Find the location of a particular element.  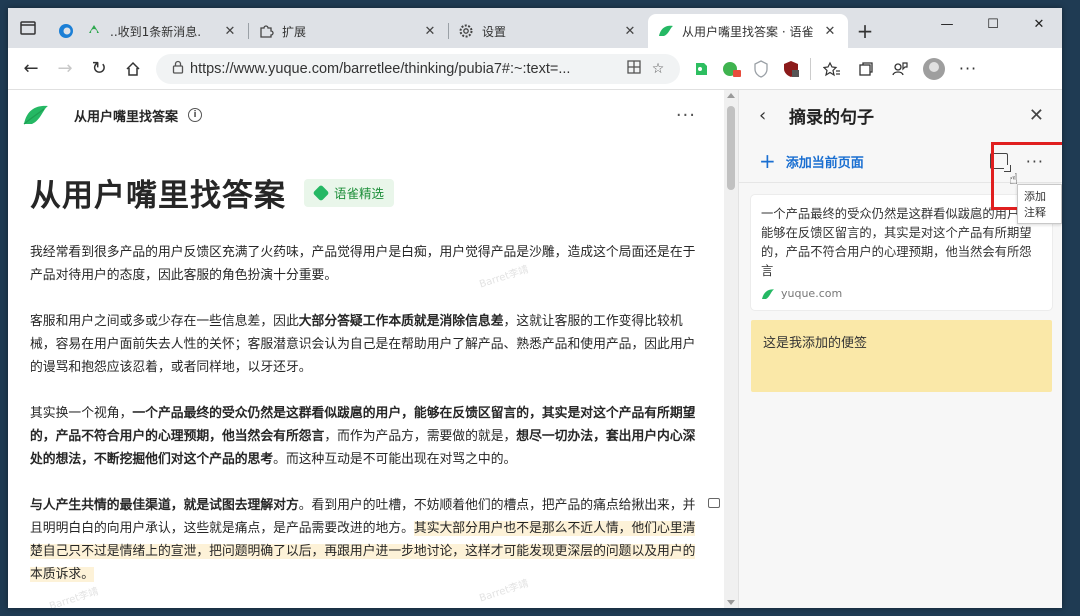

home-button is located at coordinates (133, 69).